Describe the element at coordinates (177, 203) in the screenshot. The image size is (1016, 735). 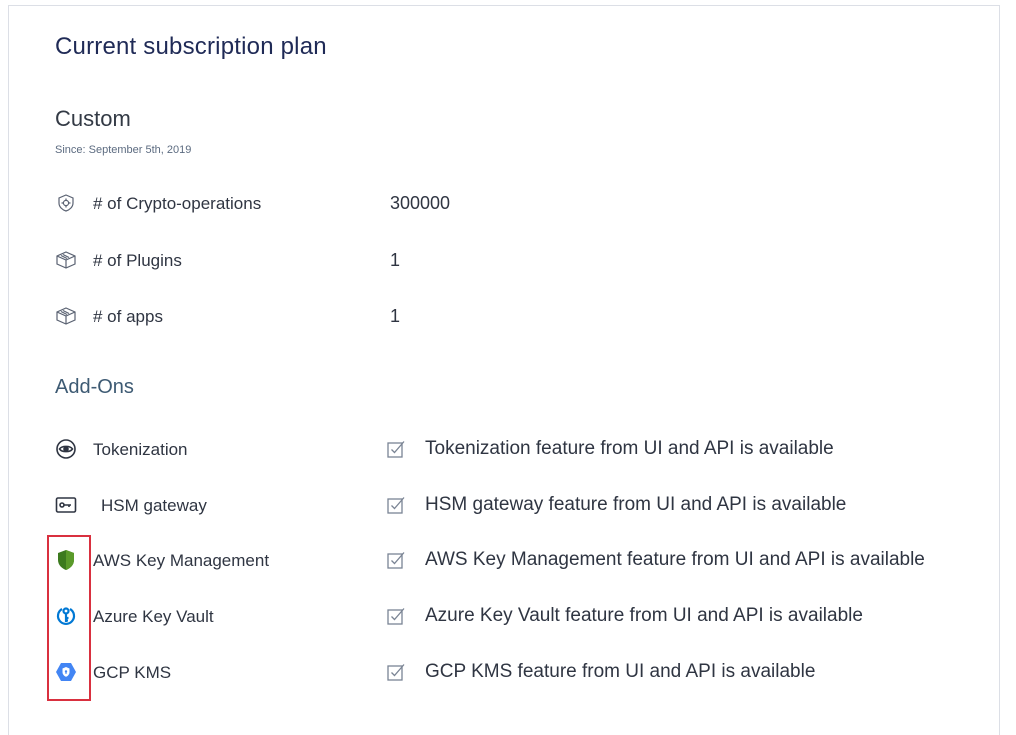
I see `limit-label: # of Crypto-operations` at that location.